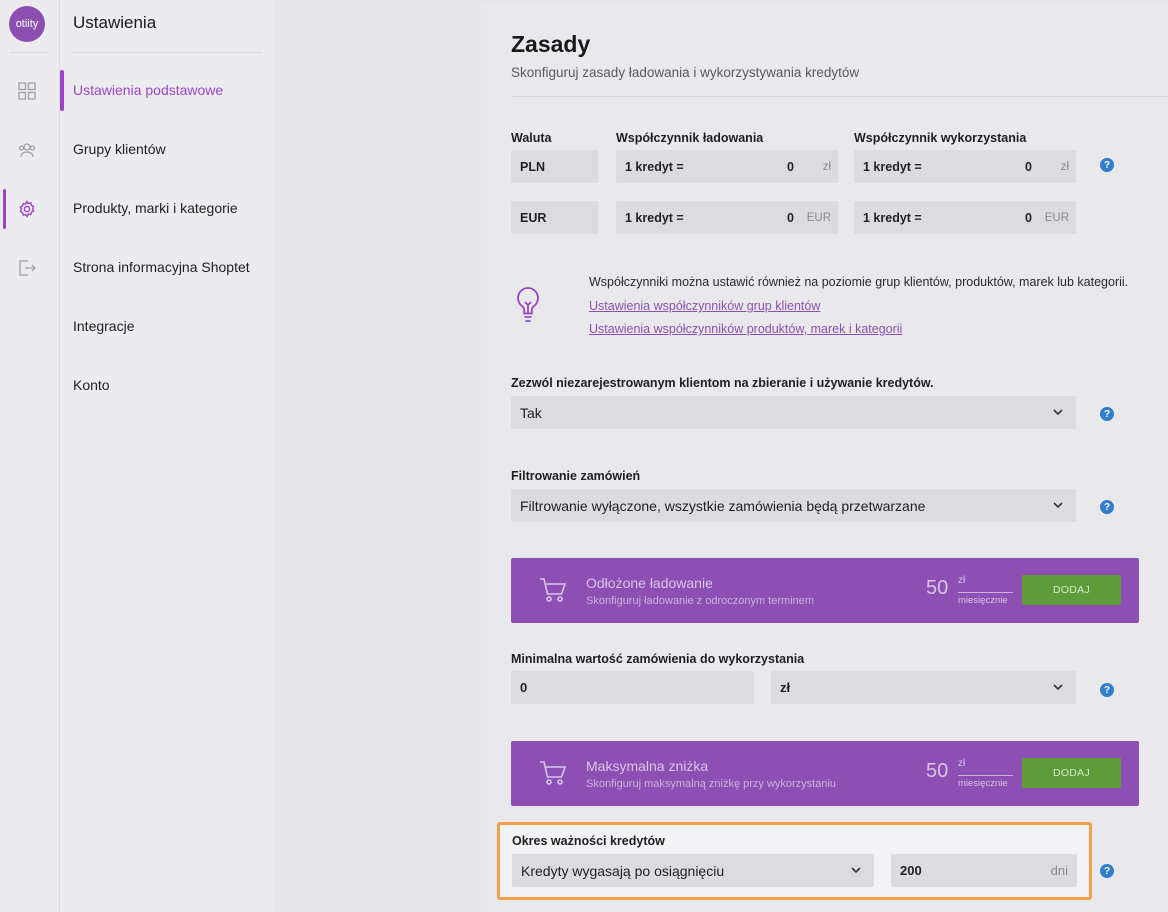 This screenshot has width=1168, height=912. I want to click on help-icon-unregistered: ?, so click(1107, 414).